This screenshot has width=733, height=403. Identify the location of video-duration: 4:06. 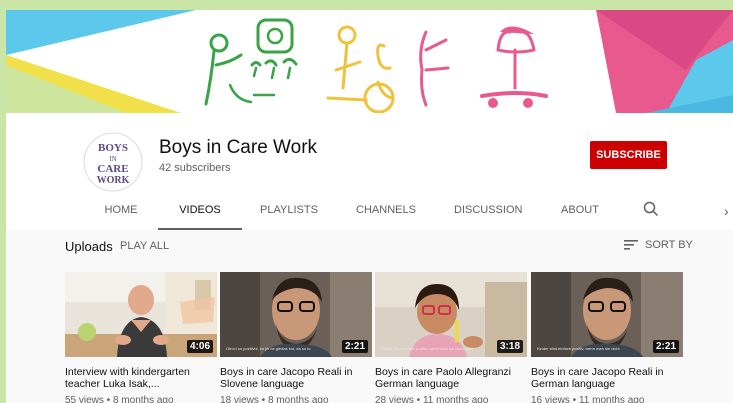
(199, 346).